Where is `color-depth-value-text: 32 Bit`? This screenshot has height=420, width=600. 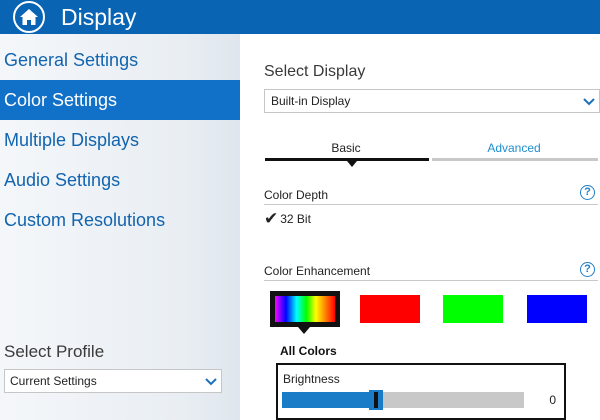 color-depth-value-text: 32 Bit is located at coordinates (295, 218).